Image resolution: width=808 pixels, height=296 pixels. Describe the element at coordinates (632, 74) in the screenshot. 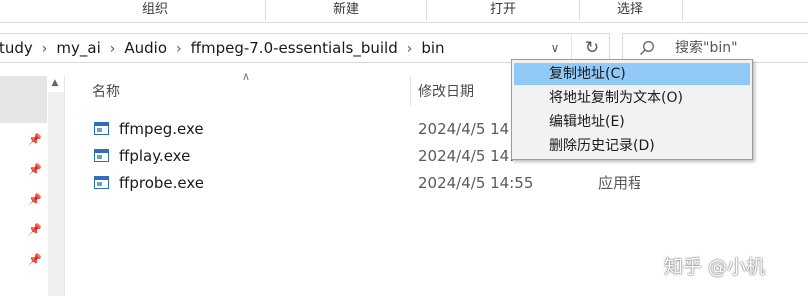

I see `menu-item-copy-address: 复制地址(C)` at that location.